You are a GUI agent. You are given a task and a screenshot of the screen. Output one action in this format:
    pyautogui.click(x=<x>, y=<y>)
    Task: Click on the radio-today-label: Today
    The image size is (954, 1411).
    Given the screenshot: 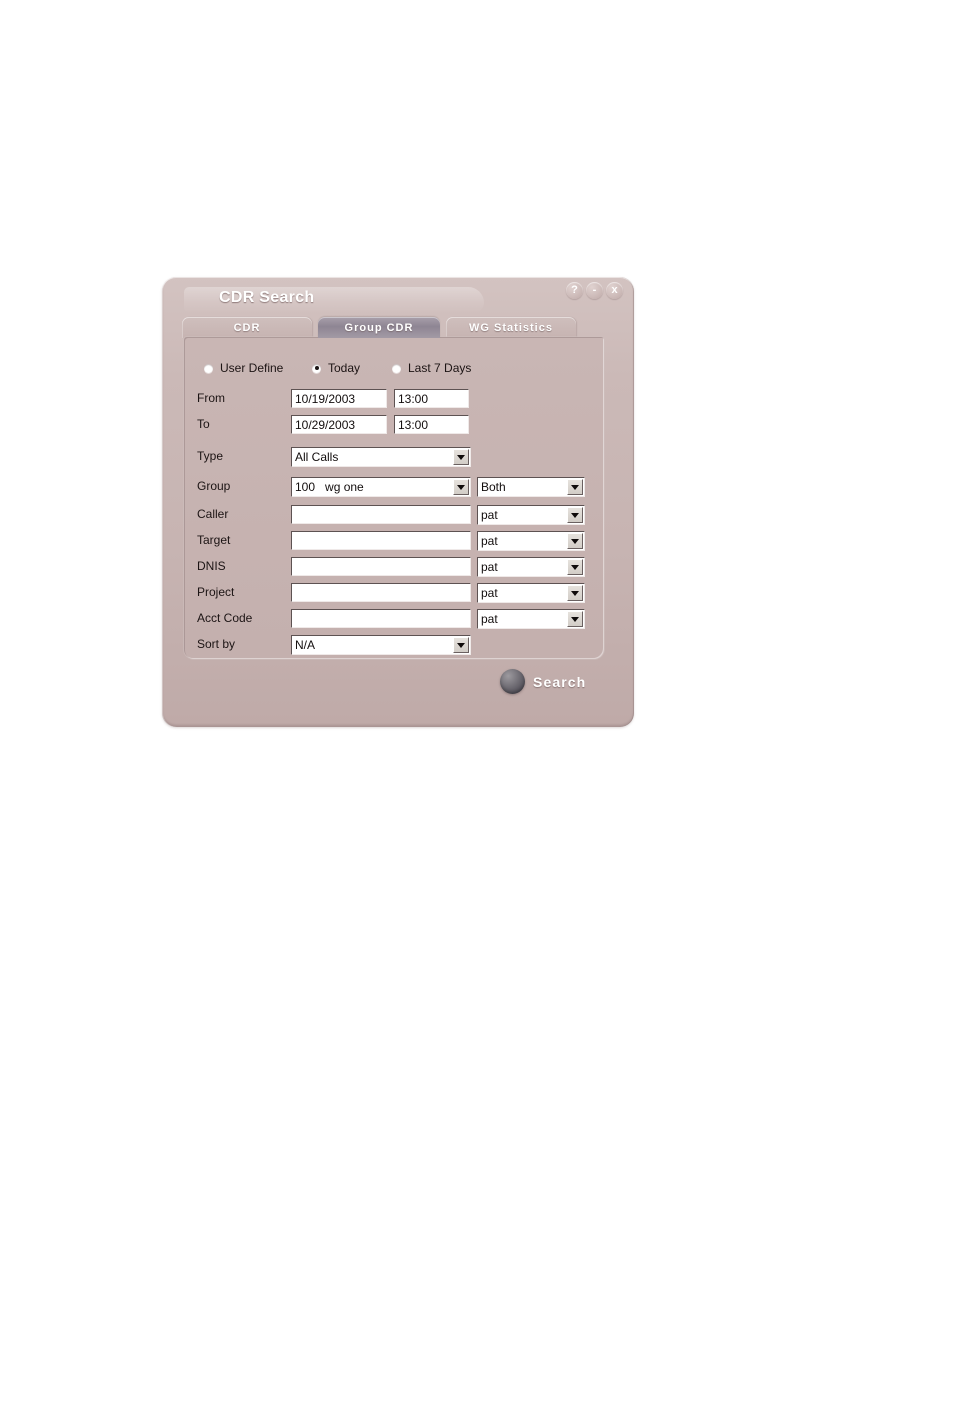 What is the action you would take?
    pyautogui.click(x=344, y=368)
    